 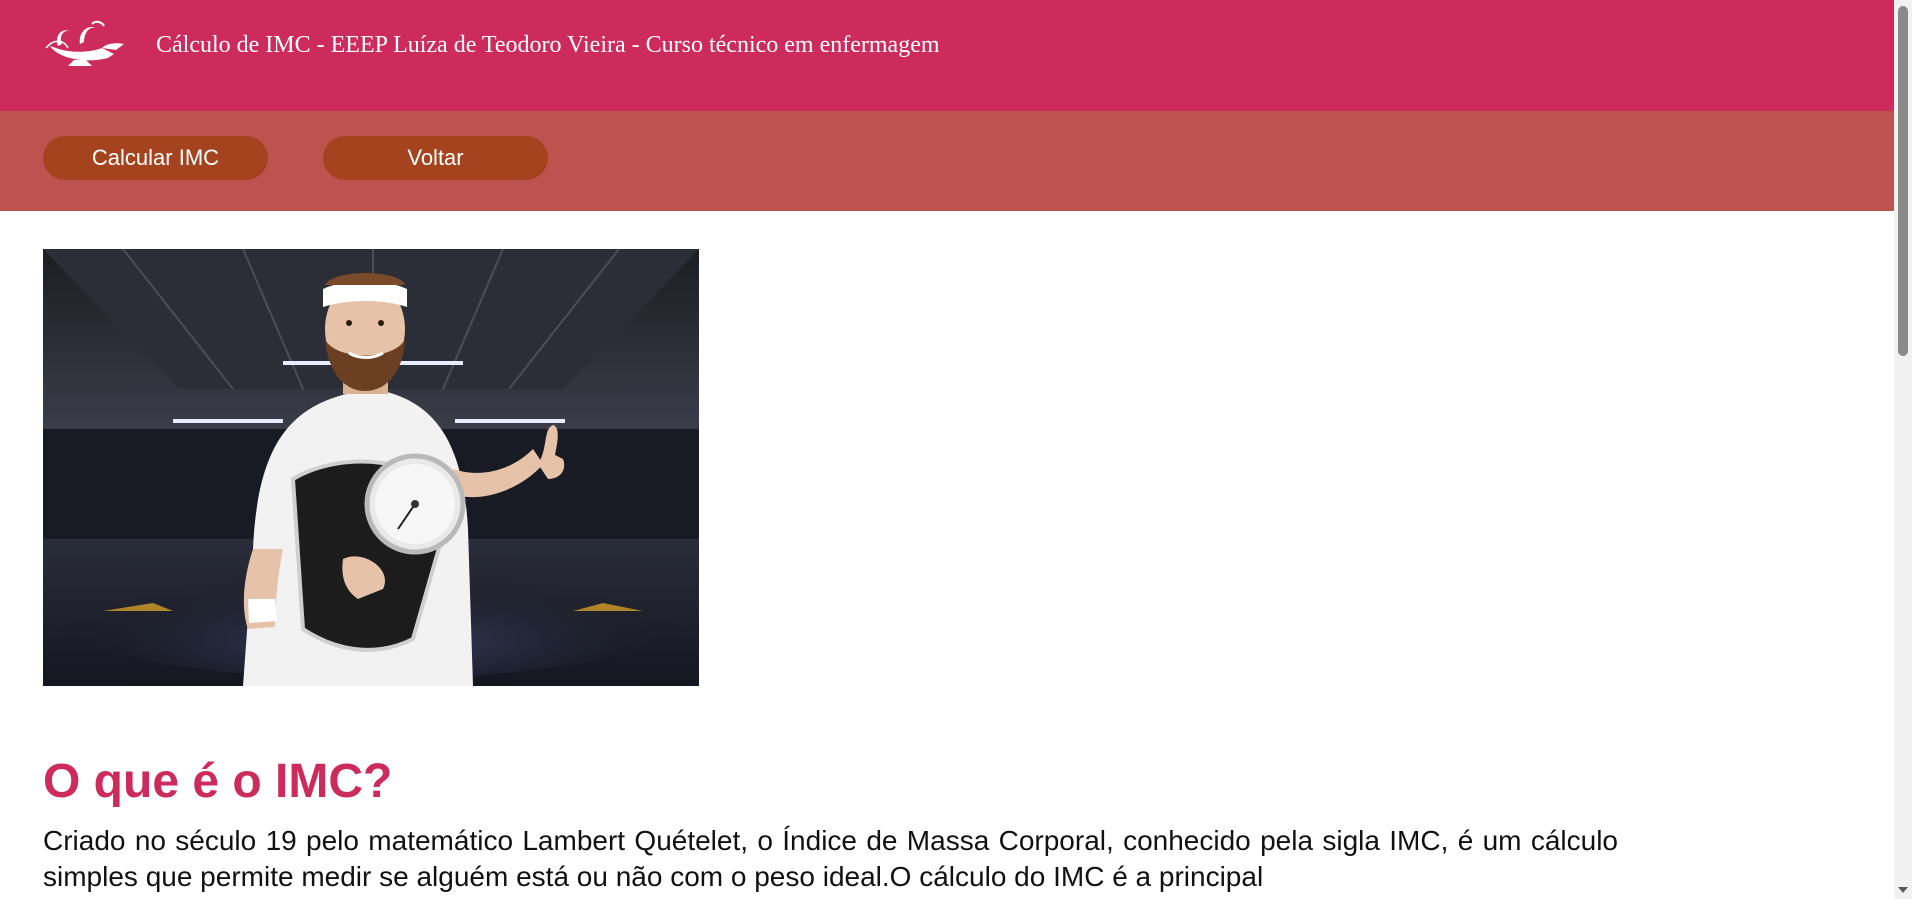 What do you see at coordinates (218, 781) in the screenshot?
I see `page-heading: O que é o IMC?` at bounding box center [218, 781].